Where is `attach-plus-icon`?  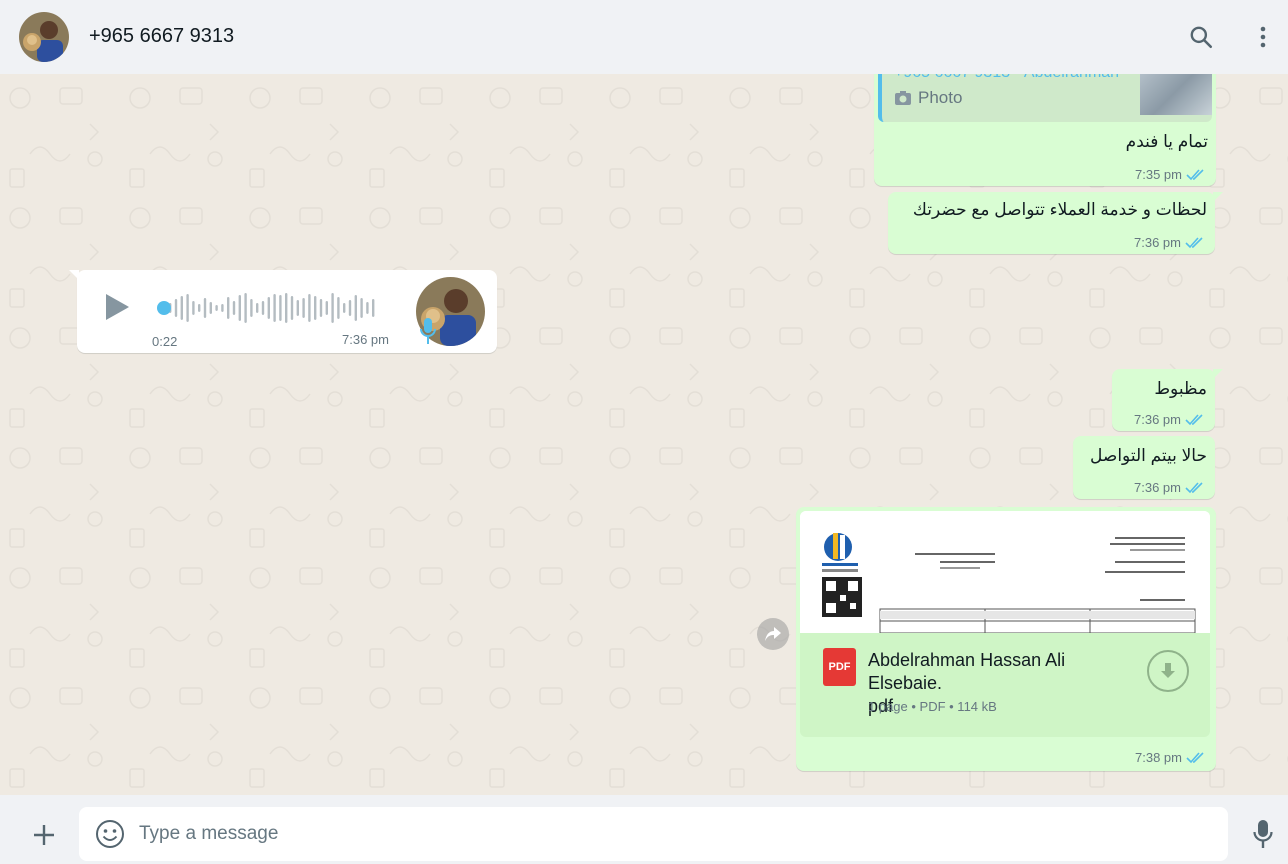 attach-plus-icon is located at coordinates (44, 835).